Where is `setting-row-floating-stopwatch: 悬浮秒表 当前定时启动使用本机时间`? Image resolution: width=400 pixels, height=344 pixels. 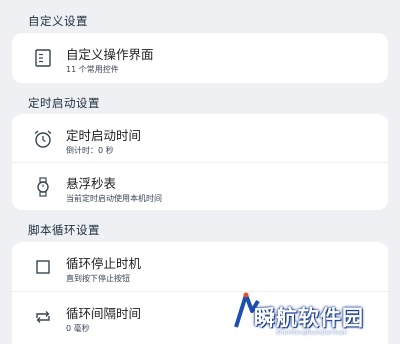
setting-row-floating-stopwatch: 悬浮秒表 当前定时启动使用本机时间 is located at coordinates (200, 187).